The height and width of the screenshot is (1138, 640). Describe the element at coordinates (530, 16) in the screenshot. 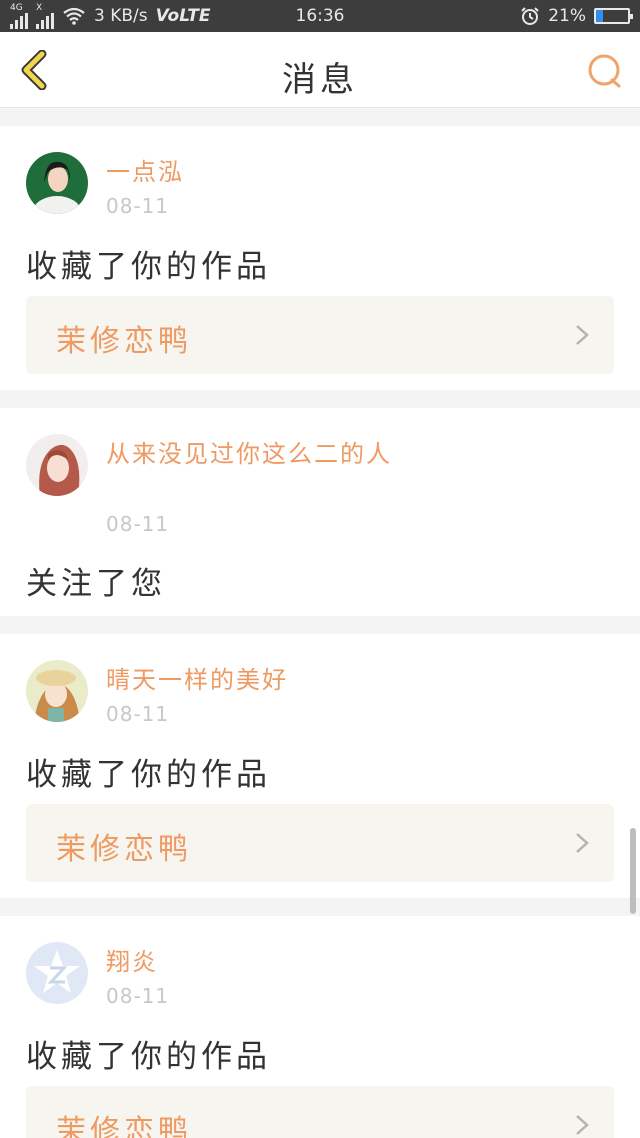

I see `alarm-icon` at that location.